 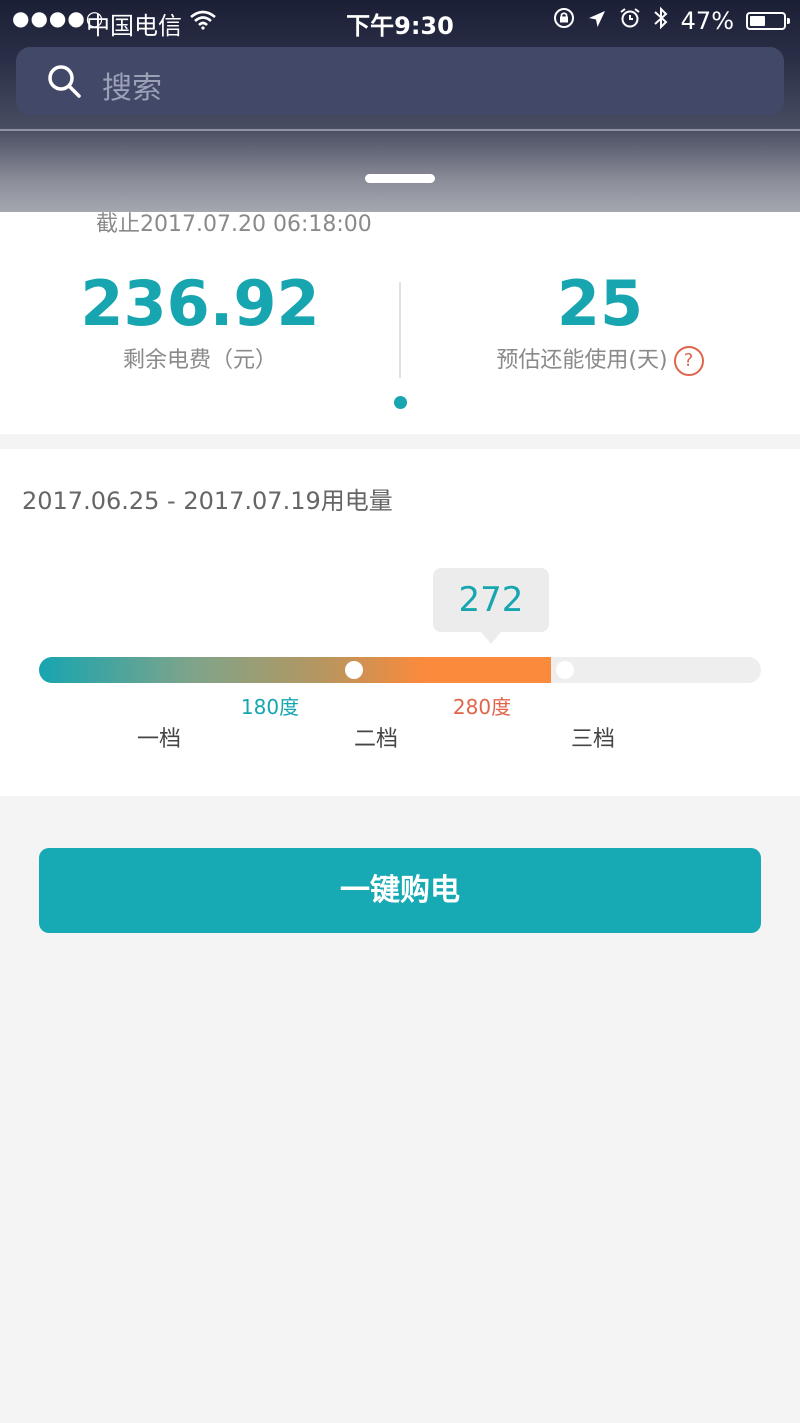 What do you see at coordinates (671, 21) in the screenshot?
I see `status-icons: 47%` at bounding box center [671, 21].